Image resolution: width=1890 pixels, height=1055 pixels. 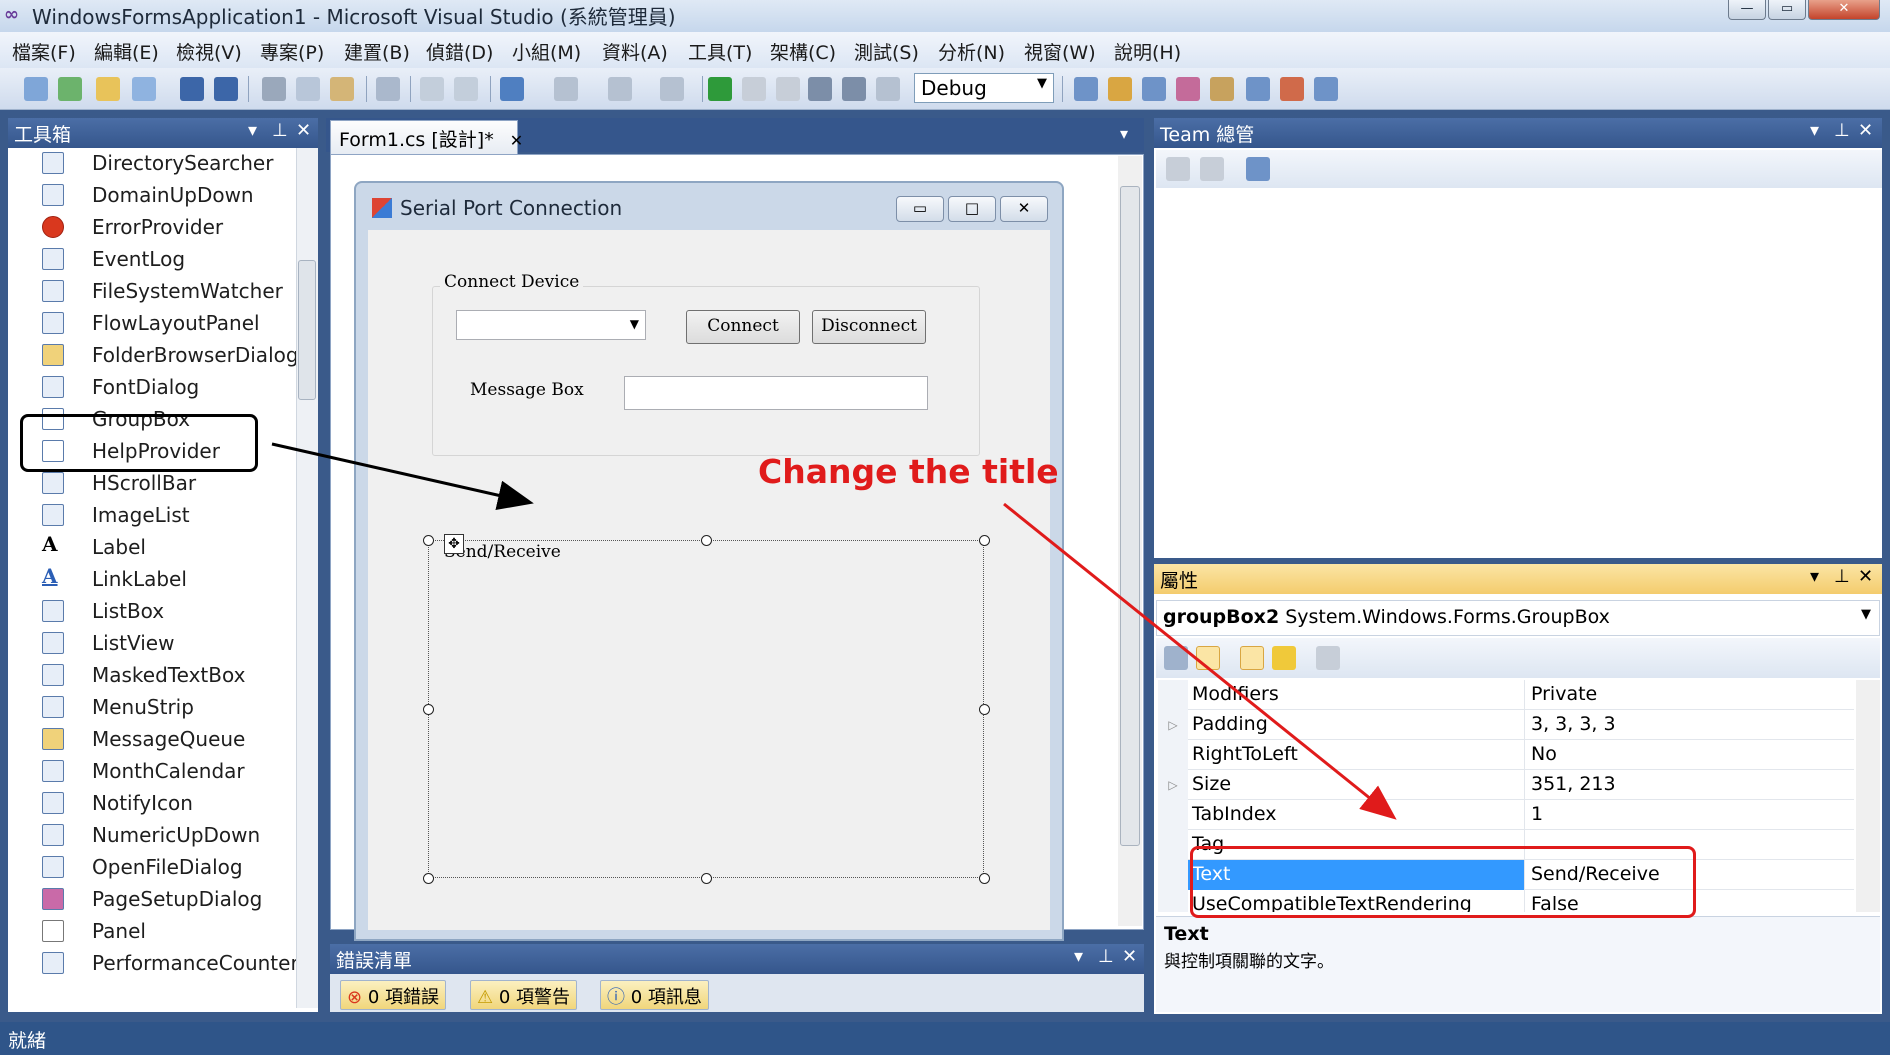 I want to click on disconnect-button: Disconnect, so click(x=869, y=327).